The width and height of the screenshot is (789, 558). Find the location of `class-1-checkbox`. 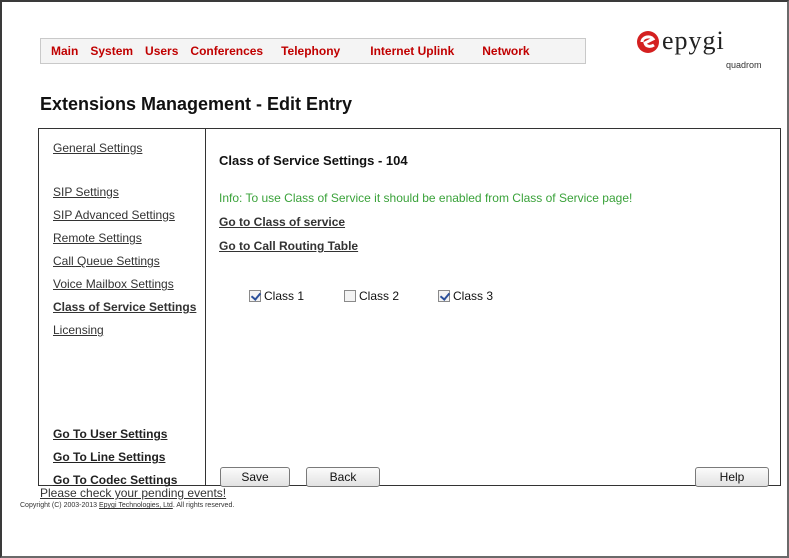

class-1-checkbox is located at coordinates (255, 296).